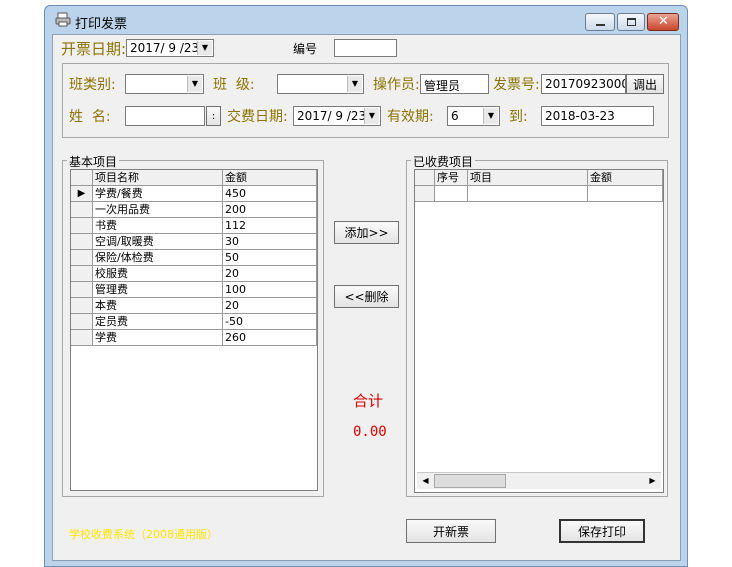  I want to click on name-field, so click(165, 116).